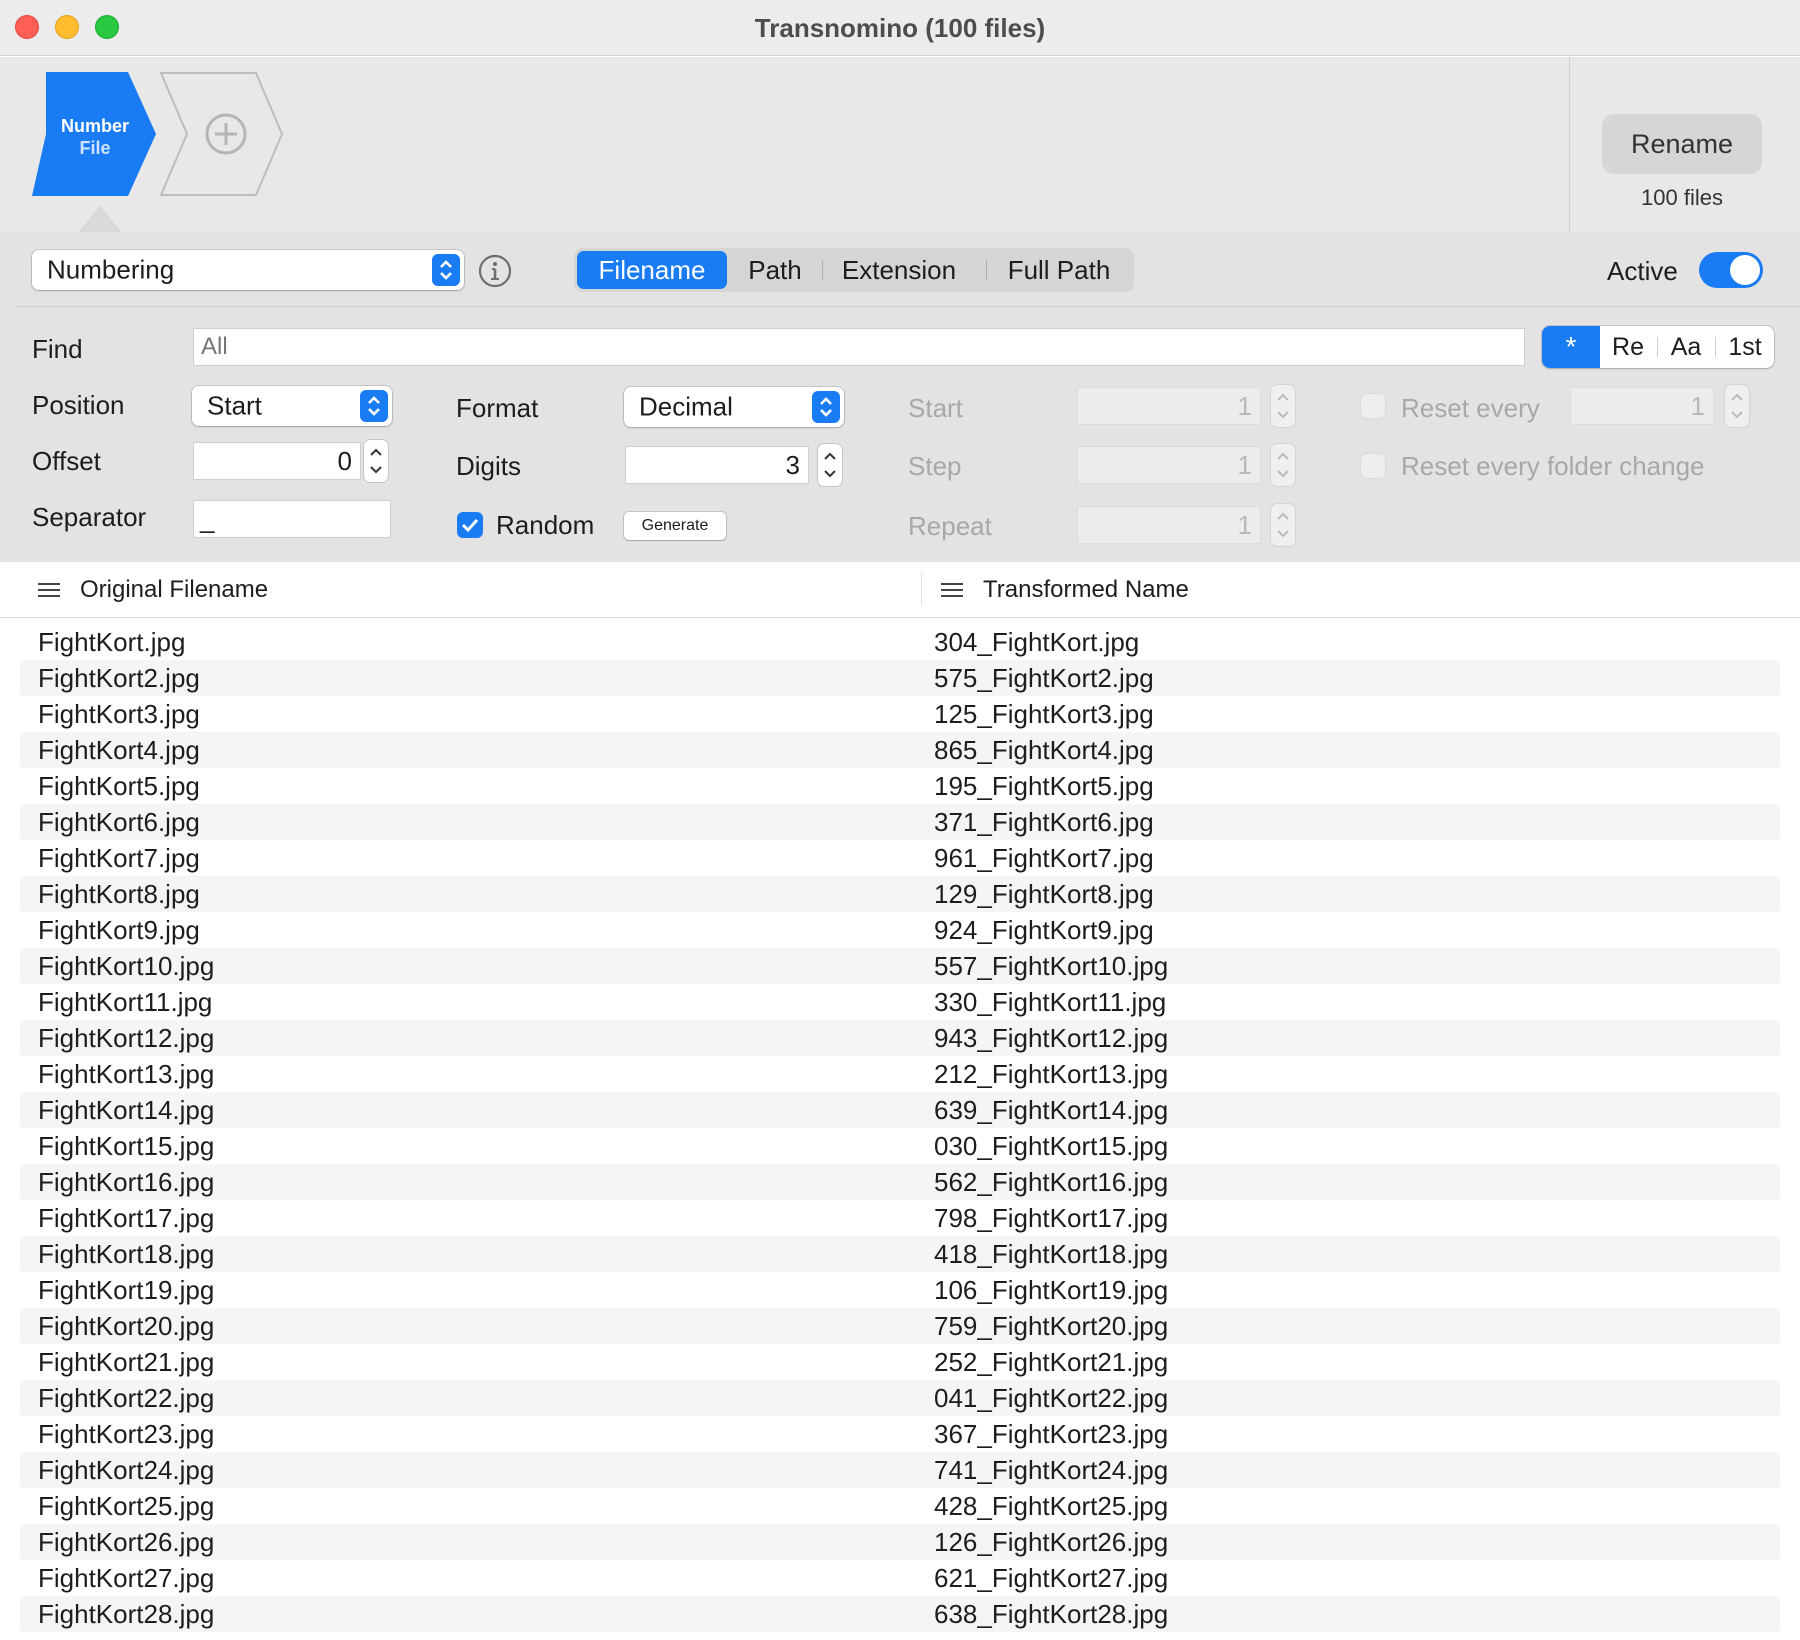  I want to click on original-filename-cell: FightKort18.jpg, so click(126, 1254).